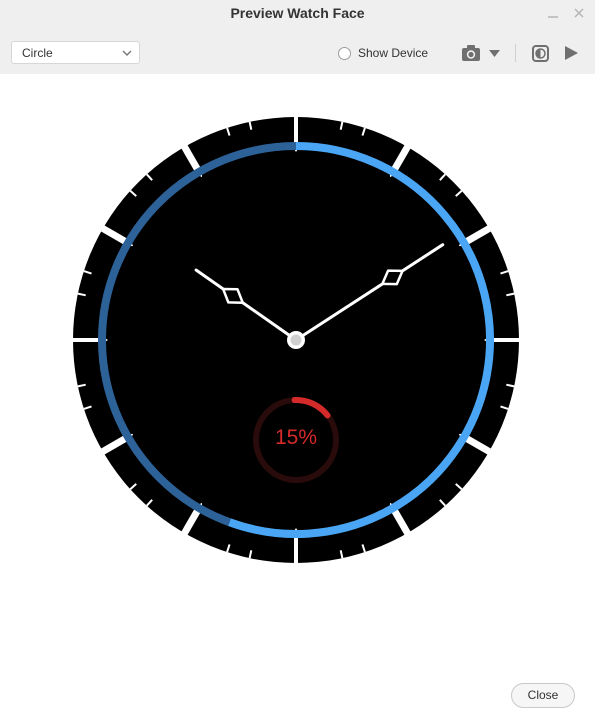 The width and height of the screenshot is (595, 724). Describe the element at coordinates (579, 13) in the screenshot. I see `close-icon` at that location.